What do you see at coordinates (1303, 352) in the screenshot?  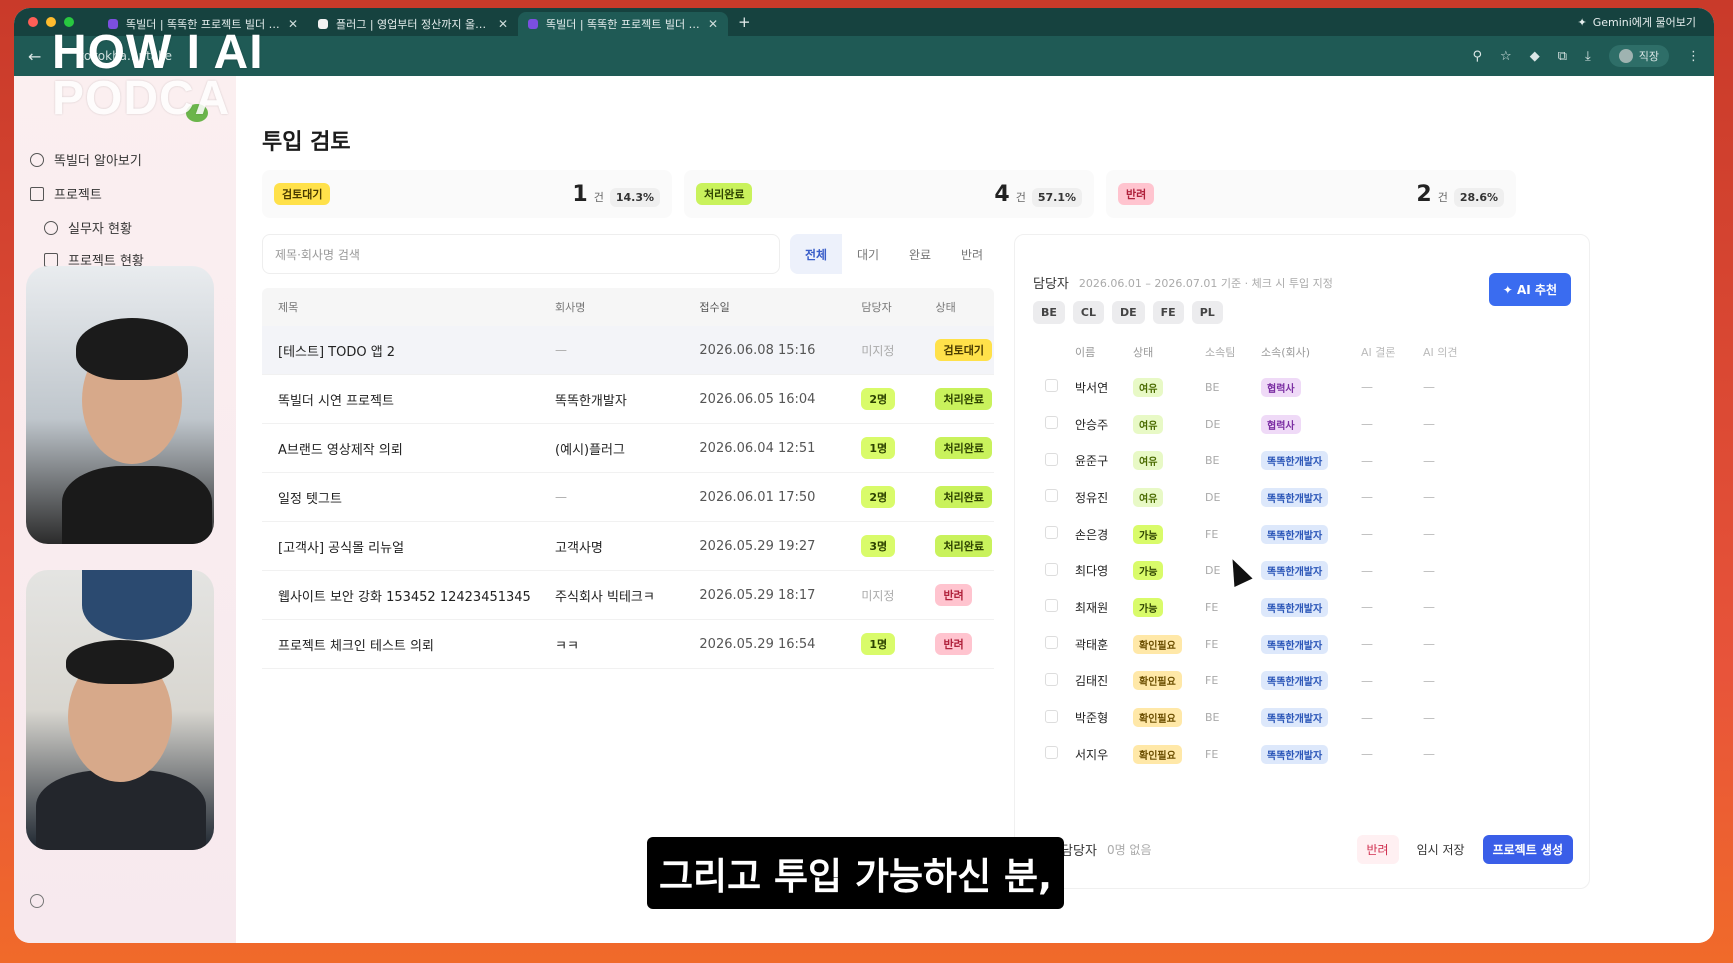 I see `worker-table-header: 이름 상태 소속팀 소속(회사) AI 결론 AI 의견` at bounding box center [1303, 352].